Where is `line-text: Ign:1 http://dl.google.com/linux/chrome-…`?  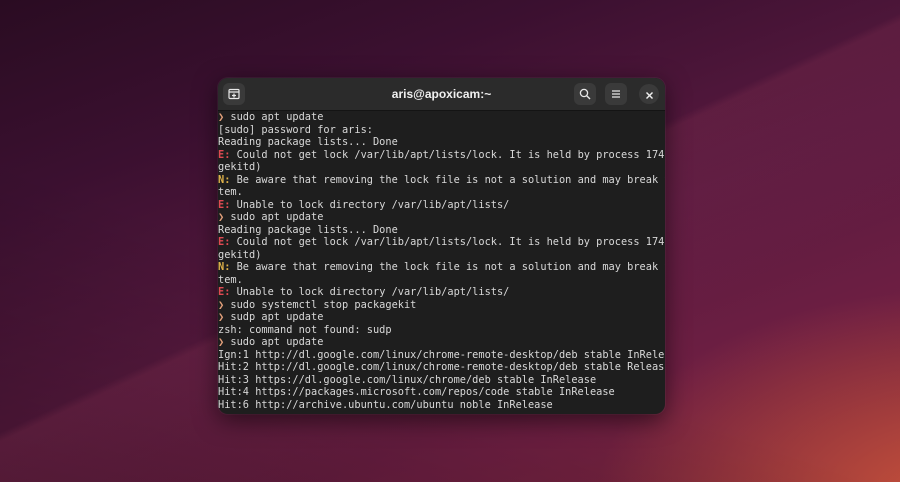
line-text: Ign:1 http://dl.google.com/linux/chrome-… is located at coordinates (441, 354).